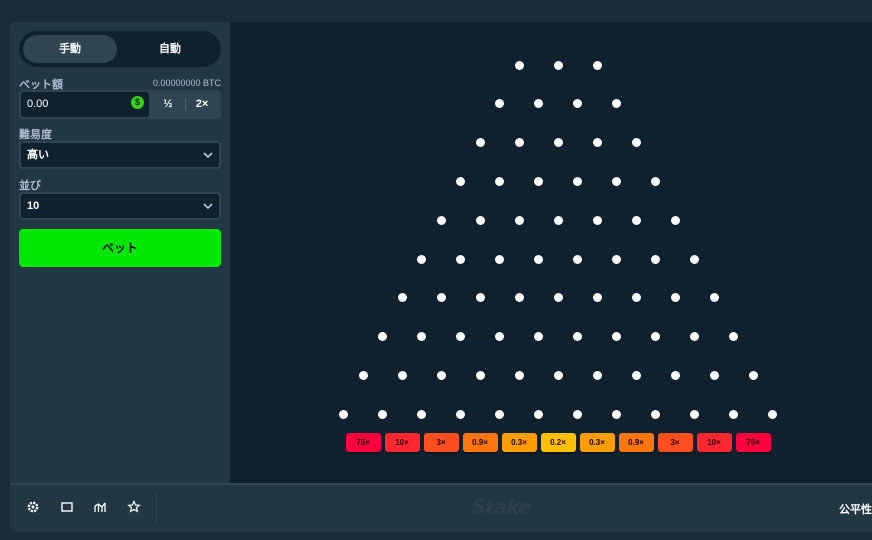 Image resolution: width=872 pixels, height=540 pixels. Describe the element at coordinates (170, 49) in the screenshot. I see `auto-tab: 自動` at that location.